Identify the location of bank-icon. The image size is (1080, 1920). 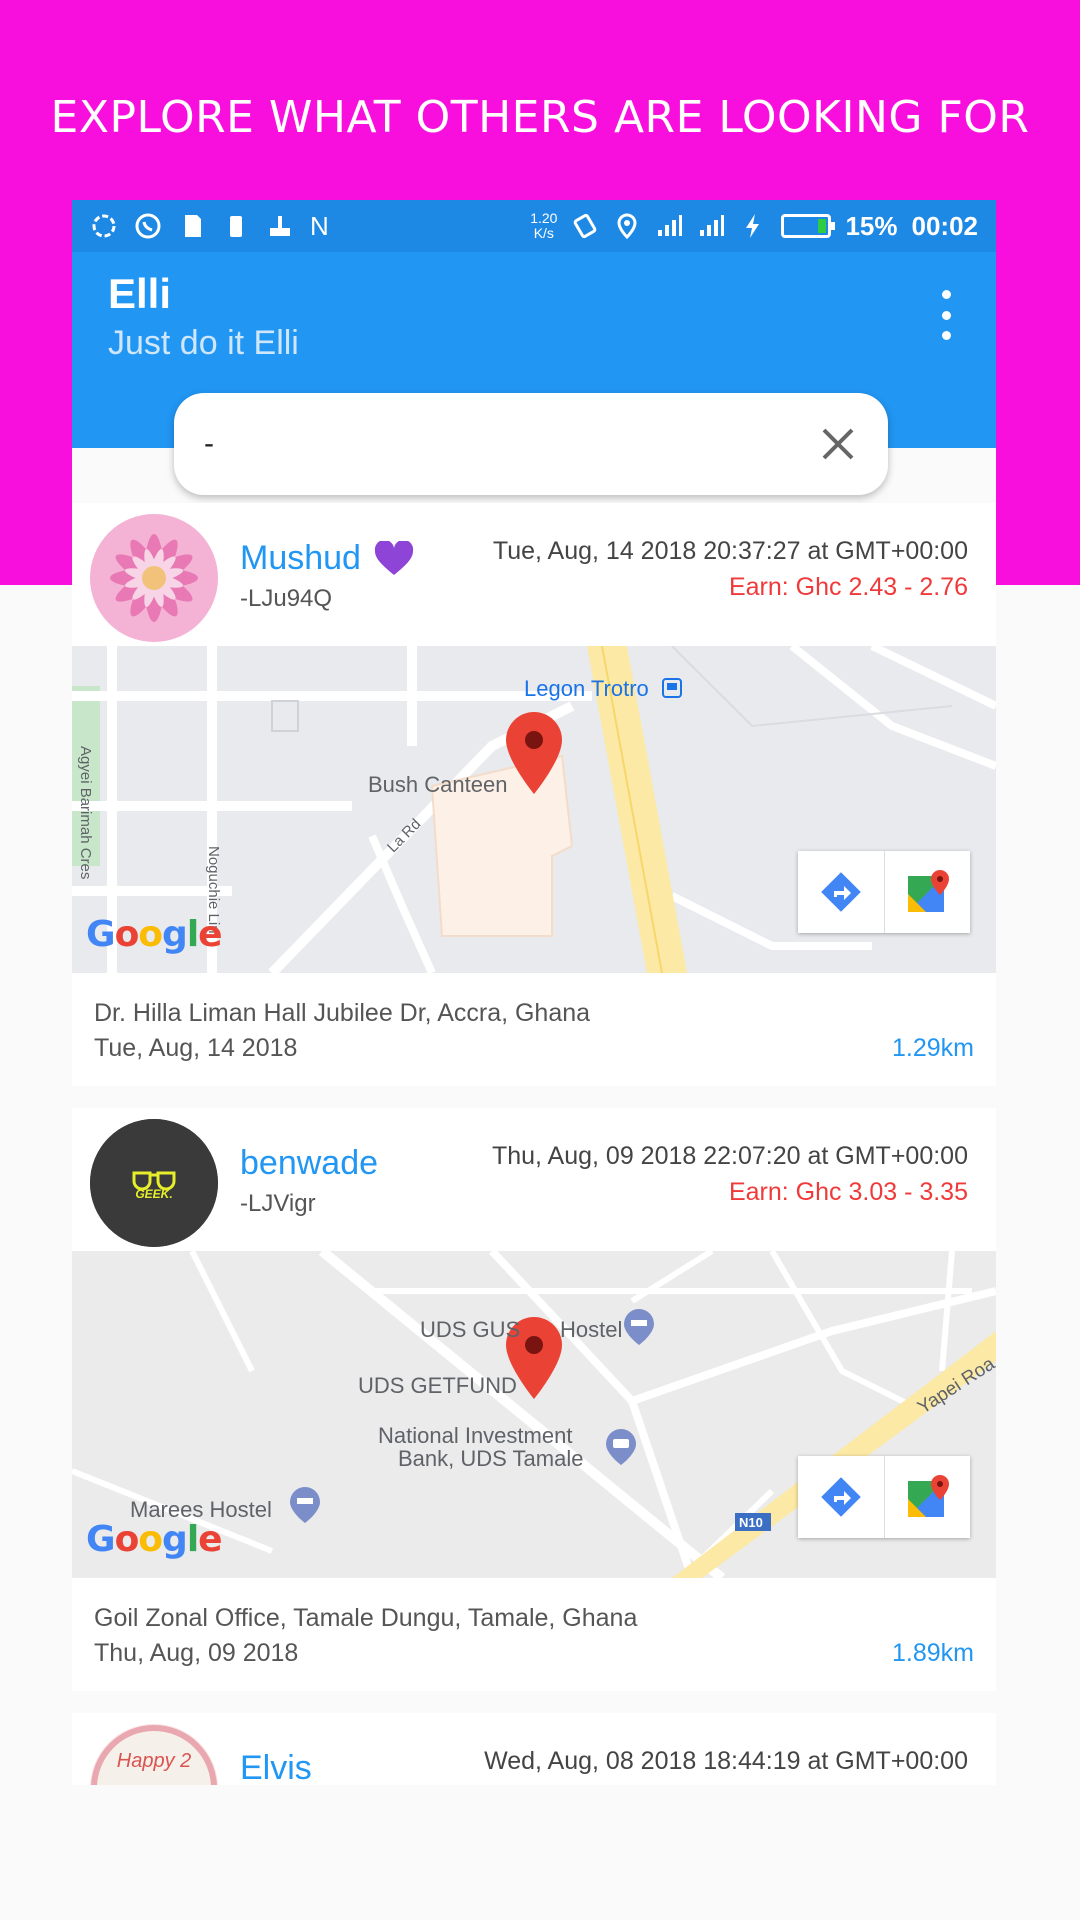
(621, 1447).